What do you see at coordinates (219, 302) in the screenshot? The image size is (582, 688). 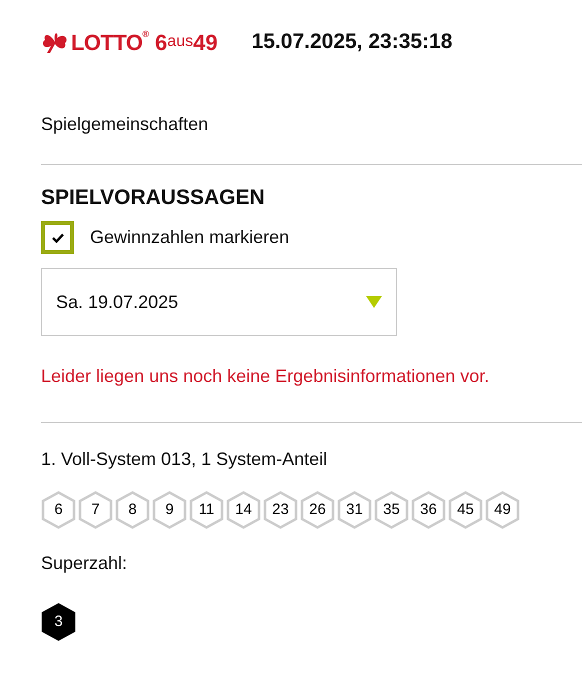 I see `date-select: Sa. 19.07.2025` at bounding box center [219, 302].